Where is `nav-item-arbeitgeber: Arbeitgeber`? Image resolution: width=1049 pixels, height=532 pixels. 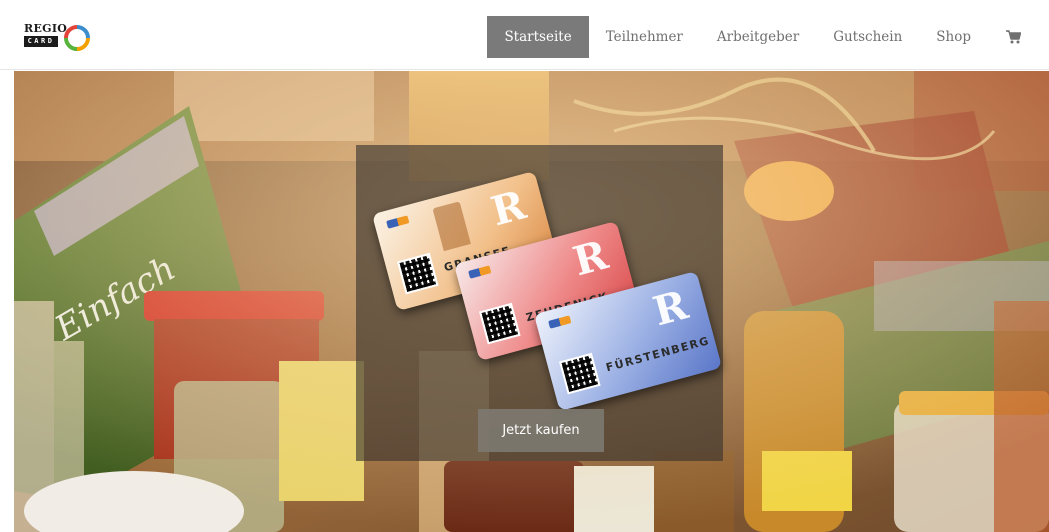 nav-item-arbeitgeber: Arbeitgeber is located at coordinates (758, 37).